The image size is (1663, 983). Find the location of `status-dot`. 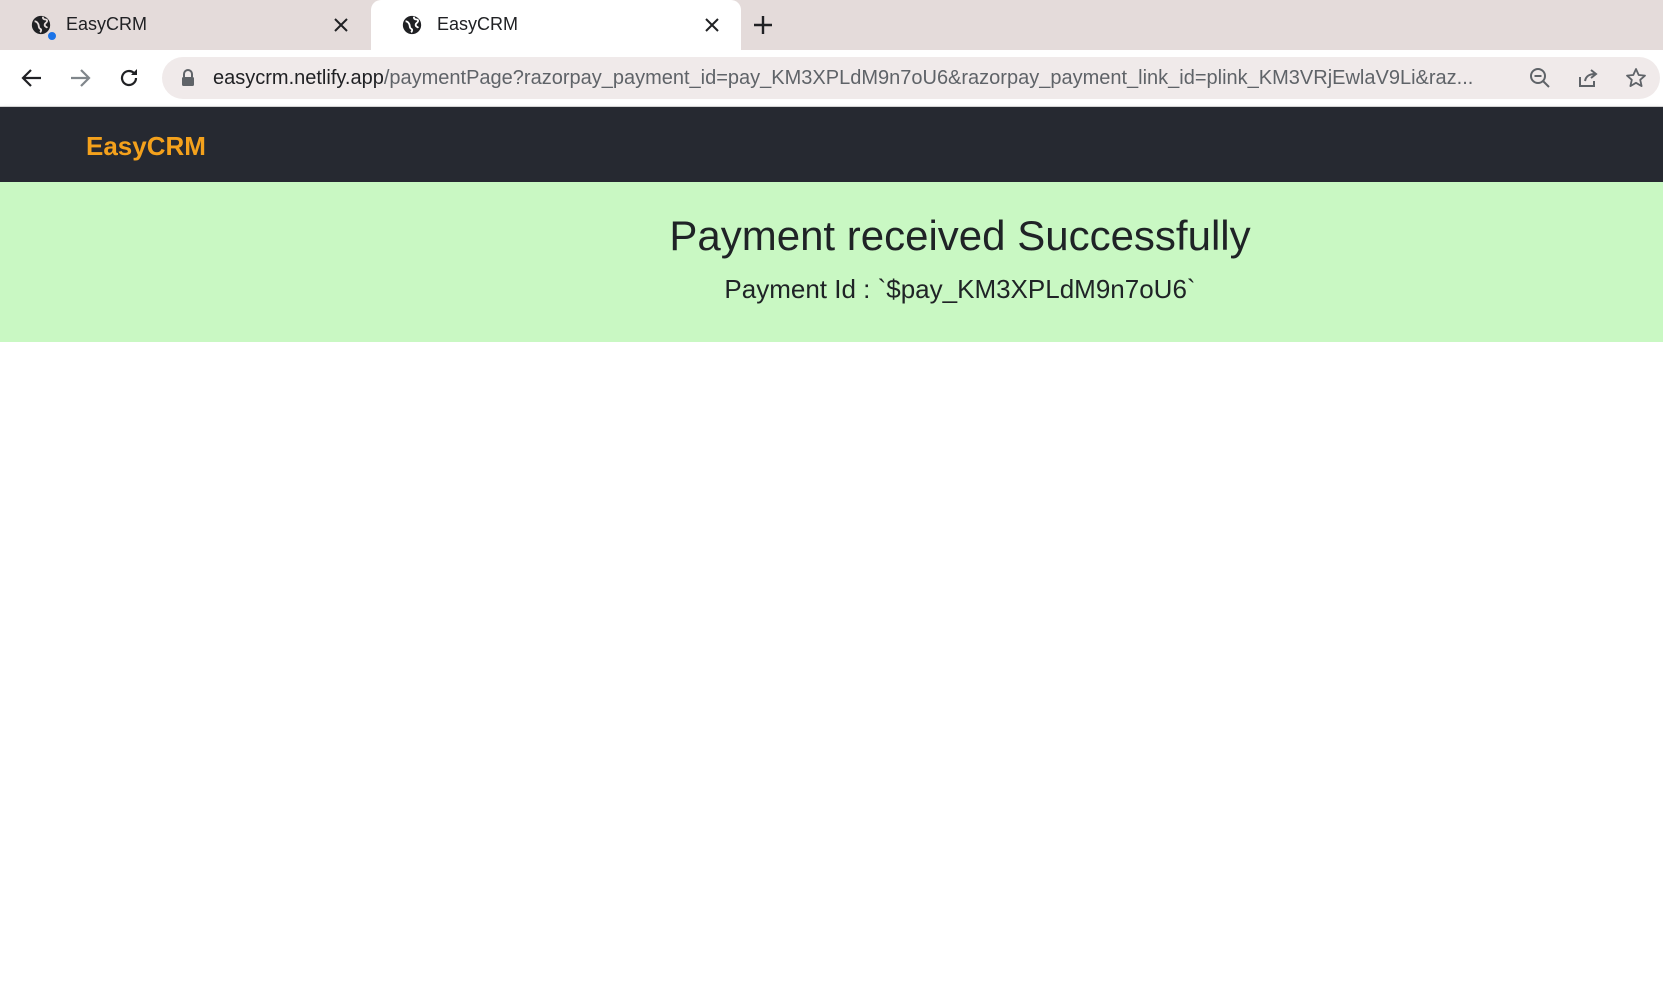

status-dot is located at coordinates (52, 36).